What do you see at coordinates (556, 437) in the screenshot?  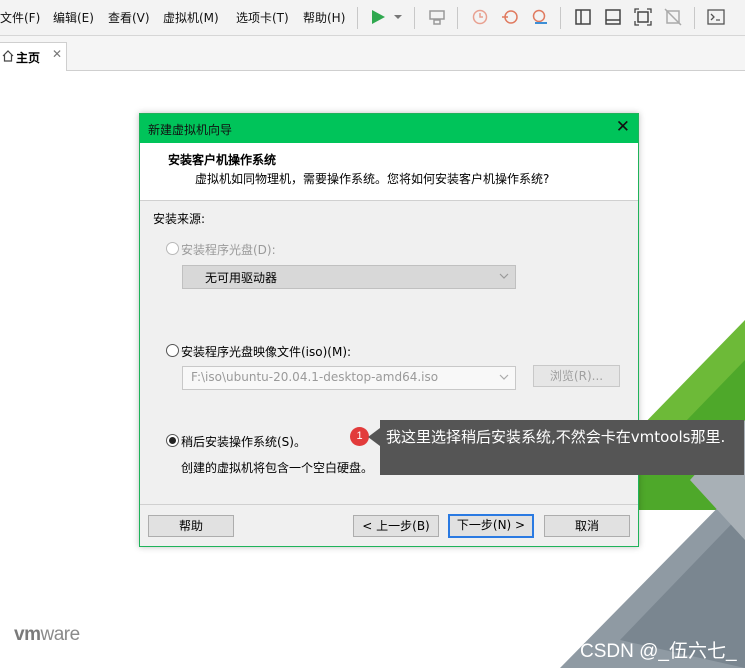 I see `annotation-text: 我这里选择稍后安装系统,不然会卡在vmtools那里.` at bounding box center [556, 437].